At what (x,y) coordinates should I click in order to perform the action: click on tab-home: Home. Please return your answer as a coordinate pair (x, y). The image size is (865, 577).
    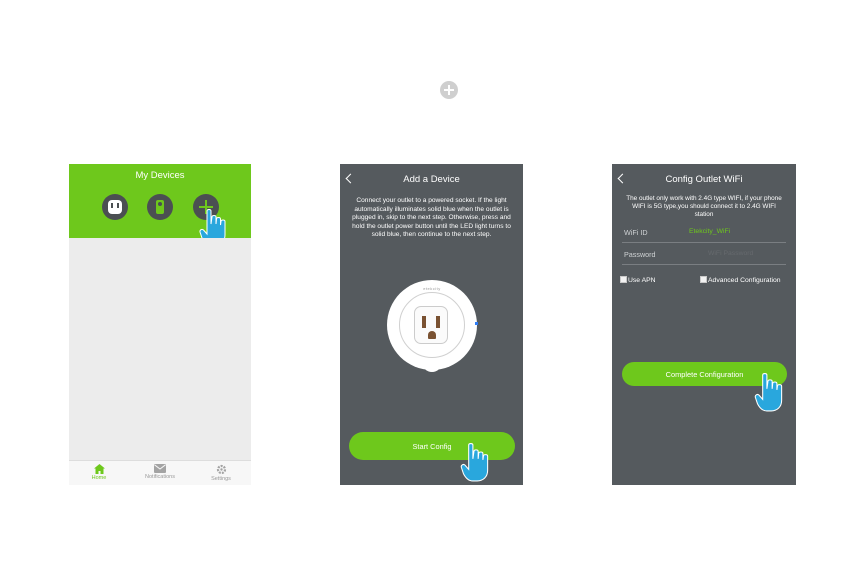
    Looking at the image, I should click on (99, 472).